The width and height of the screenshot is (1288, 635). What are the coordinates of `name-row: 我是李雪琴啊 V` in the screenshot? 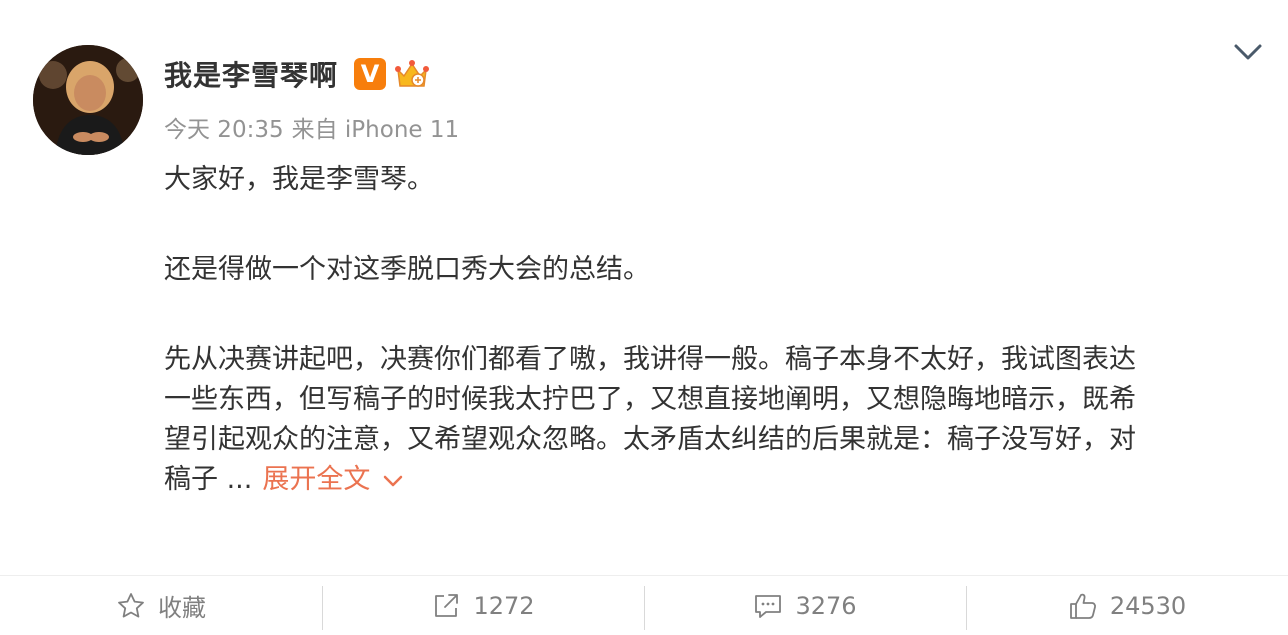 It's located at (297, 74).